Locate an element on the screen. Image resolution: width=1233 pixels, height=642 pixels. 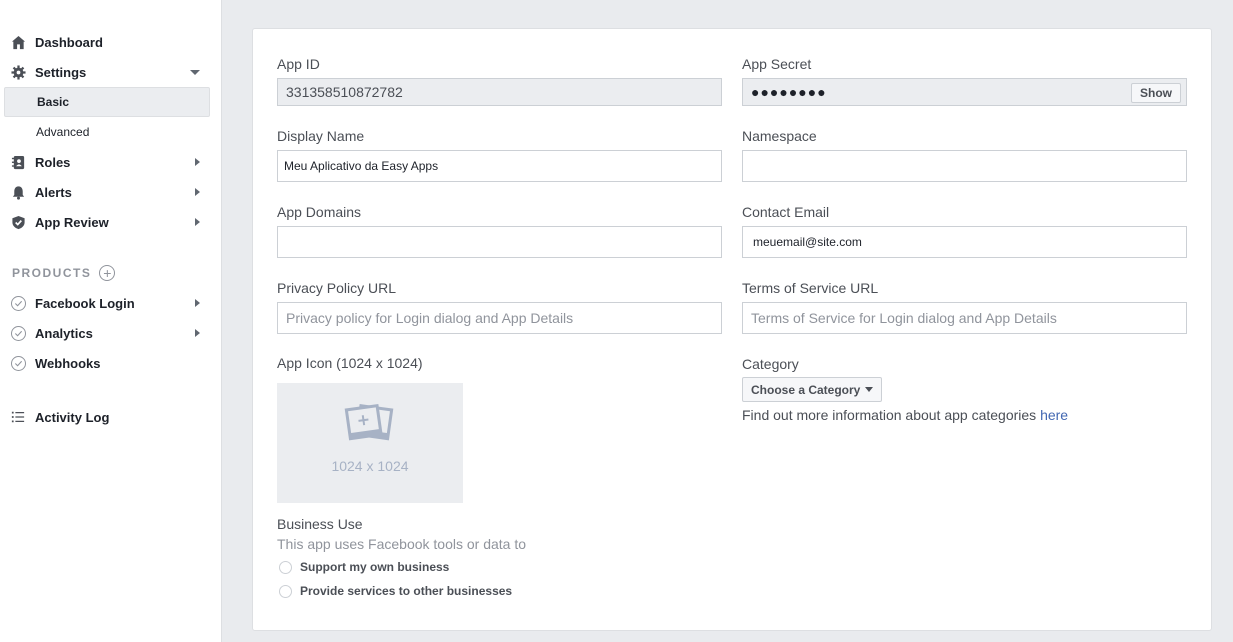
sidebar-subitem-basic: Basic is located at coordinates (107, 102).